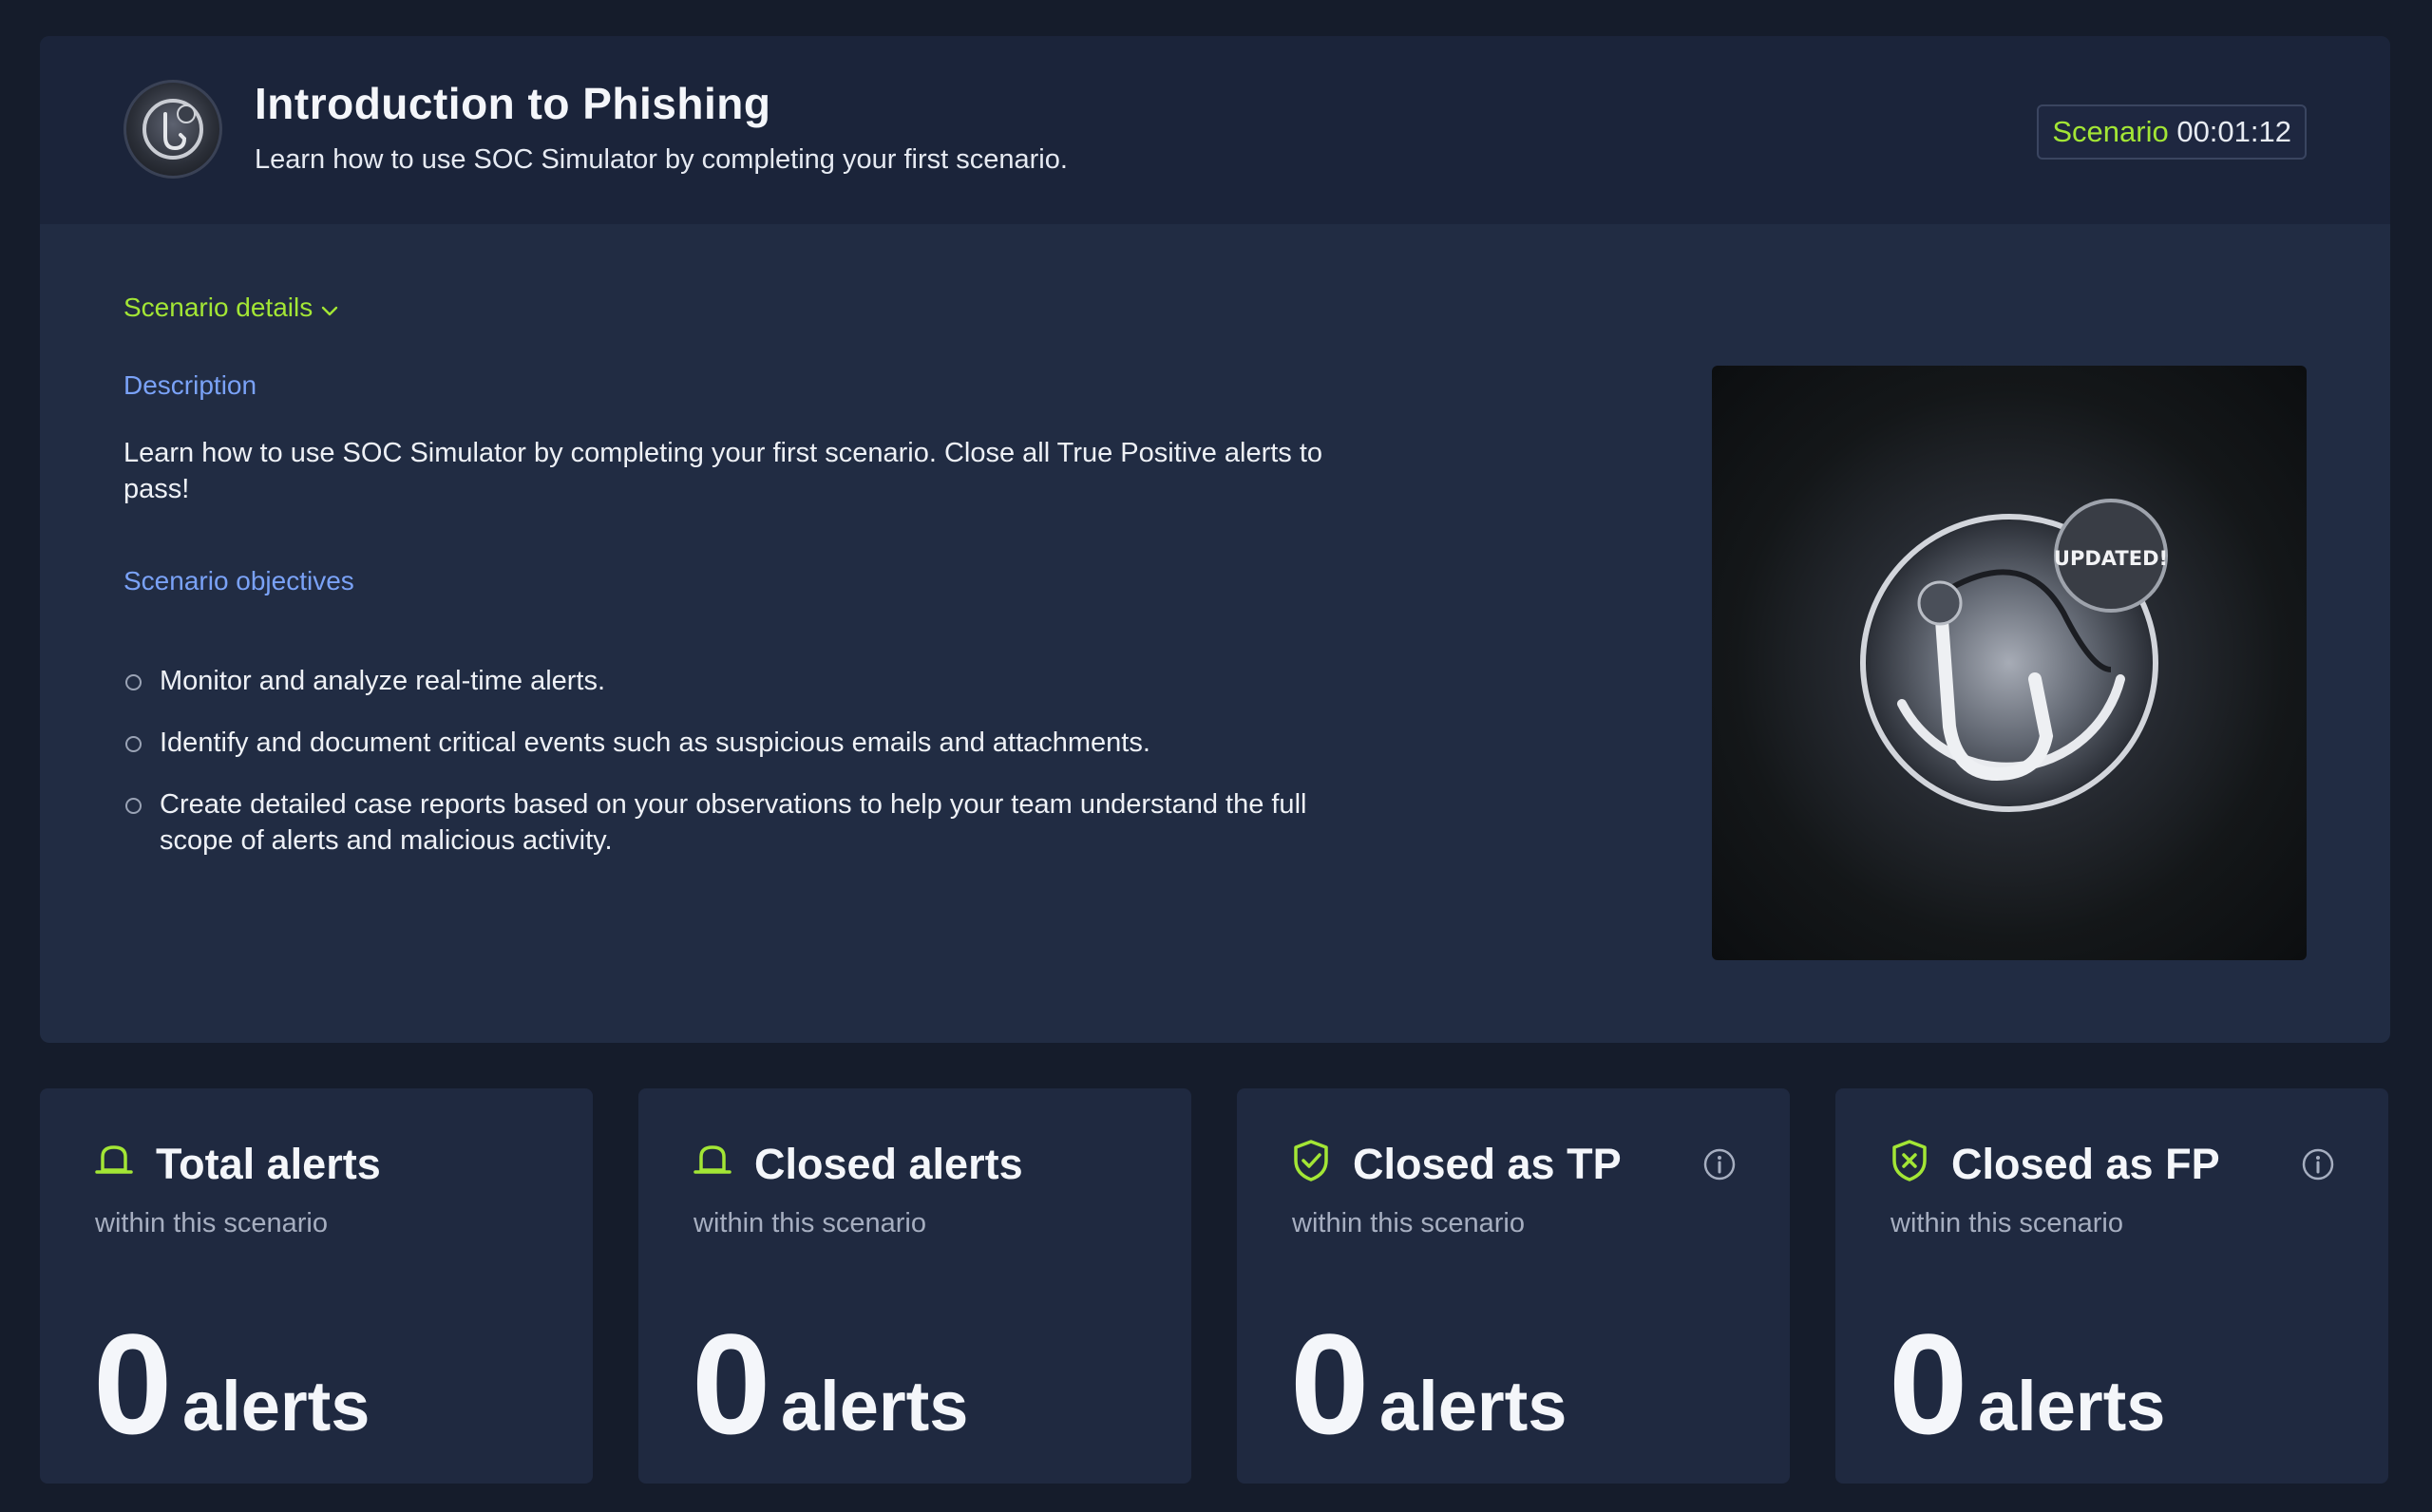  What do you see at coordinates (888, 1164) in the screenshot?
I see `stat-title: Closed alerts` at bounding box center [888, 1164].